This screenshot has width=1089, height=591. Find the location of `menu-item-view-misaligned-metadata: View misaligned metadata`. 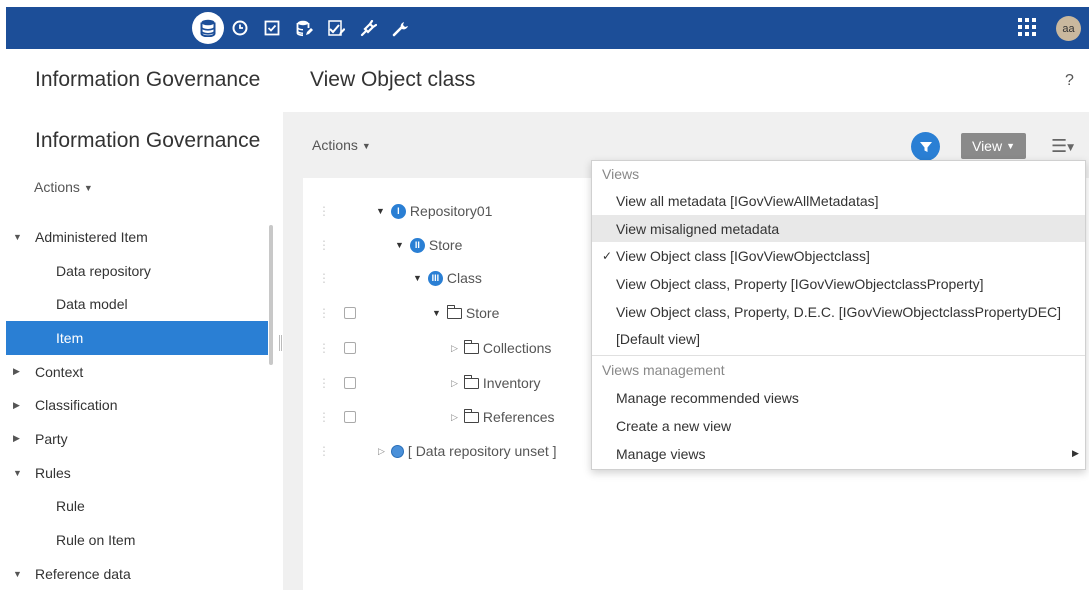

menu-item-view-misaligned-metadata: View misaligned metadata is located at coordinates (838, 228).